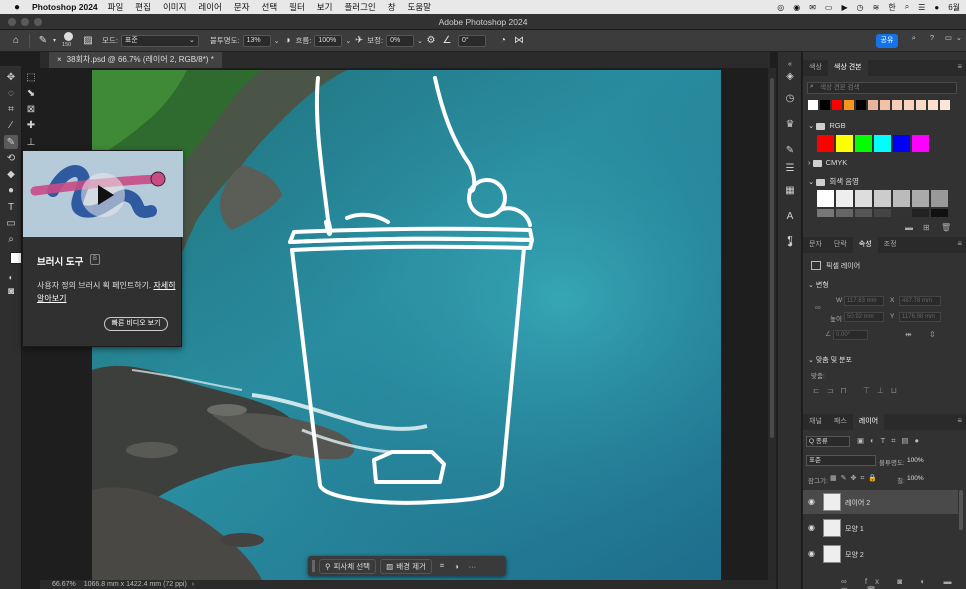 The image size is (966, 589). I want to click on blend-mode-select: 표준, so click(841, 460).